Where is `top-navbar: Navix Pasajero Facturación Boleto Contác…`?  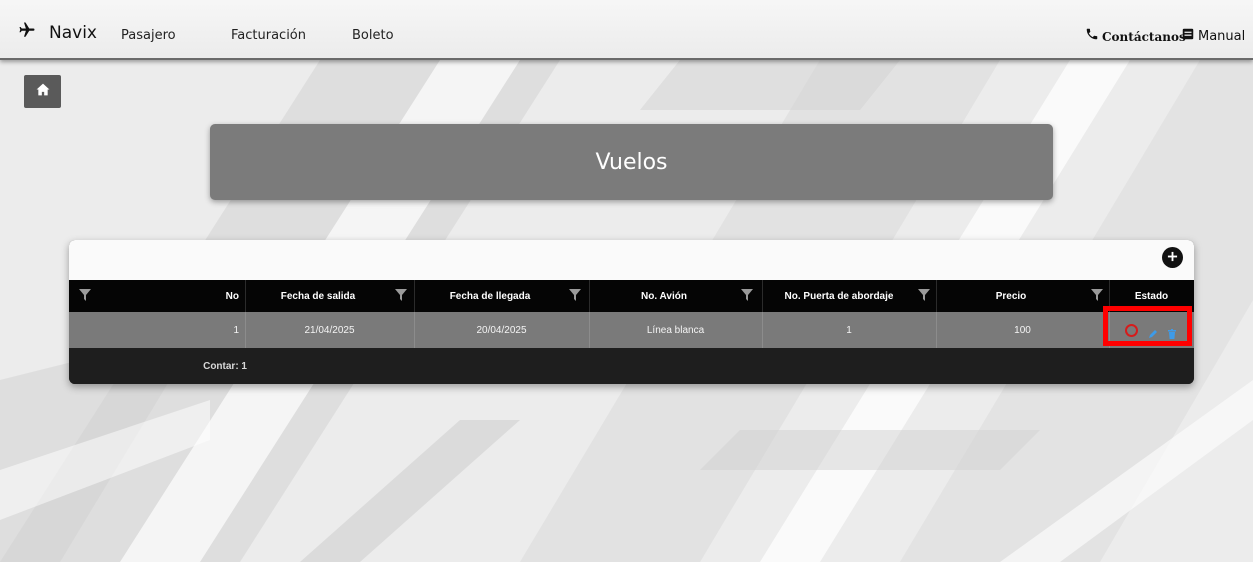 top-navbar: Navix Pasajero Facturación Boleto Contác… is located at coordinates (626, 30).